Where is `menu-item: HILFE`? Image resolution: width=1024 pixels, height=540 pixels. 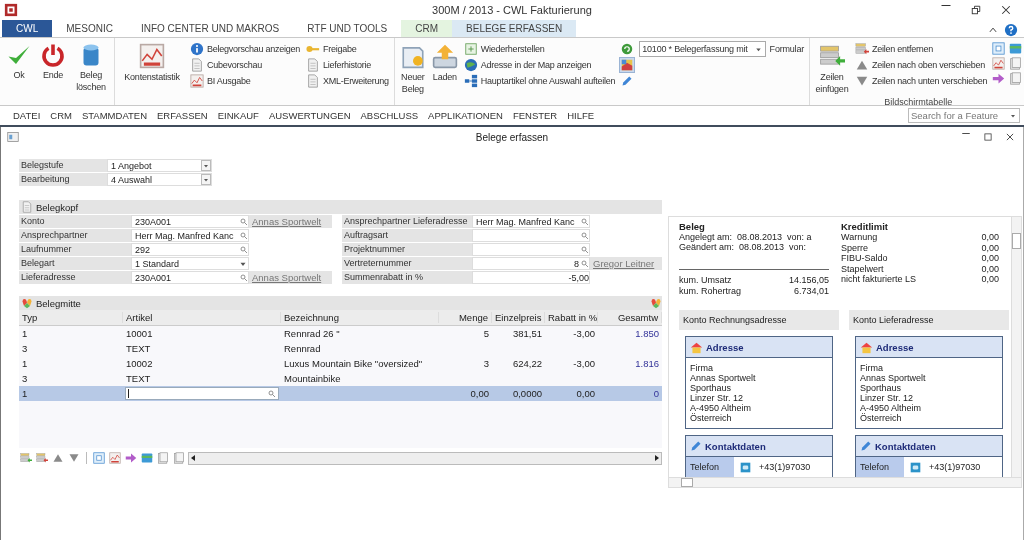
menu-item: HILFE is located at coordinates (581, 115).